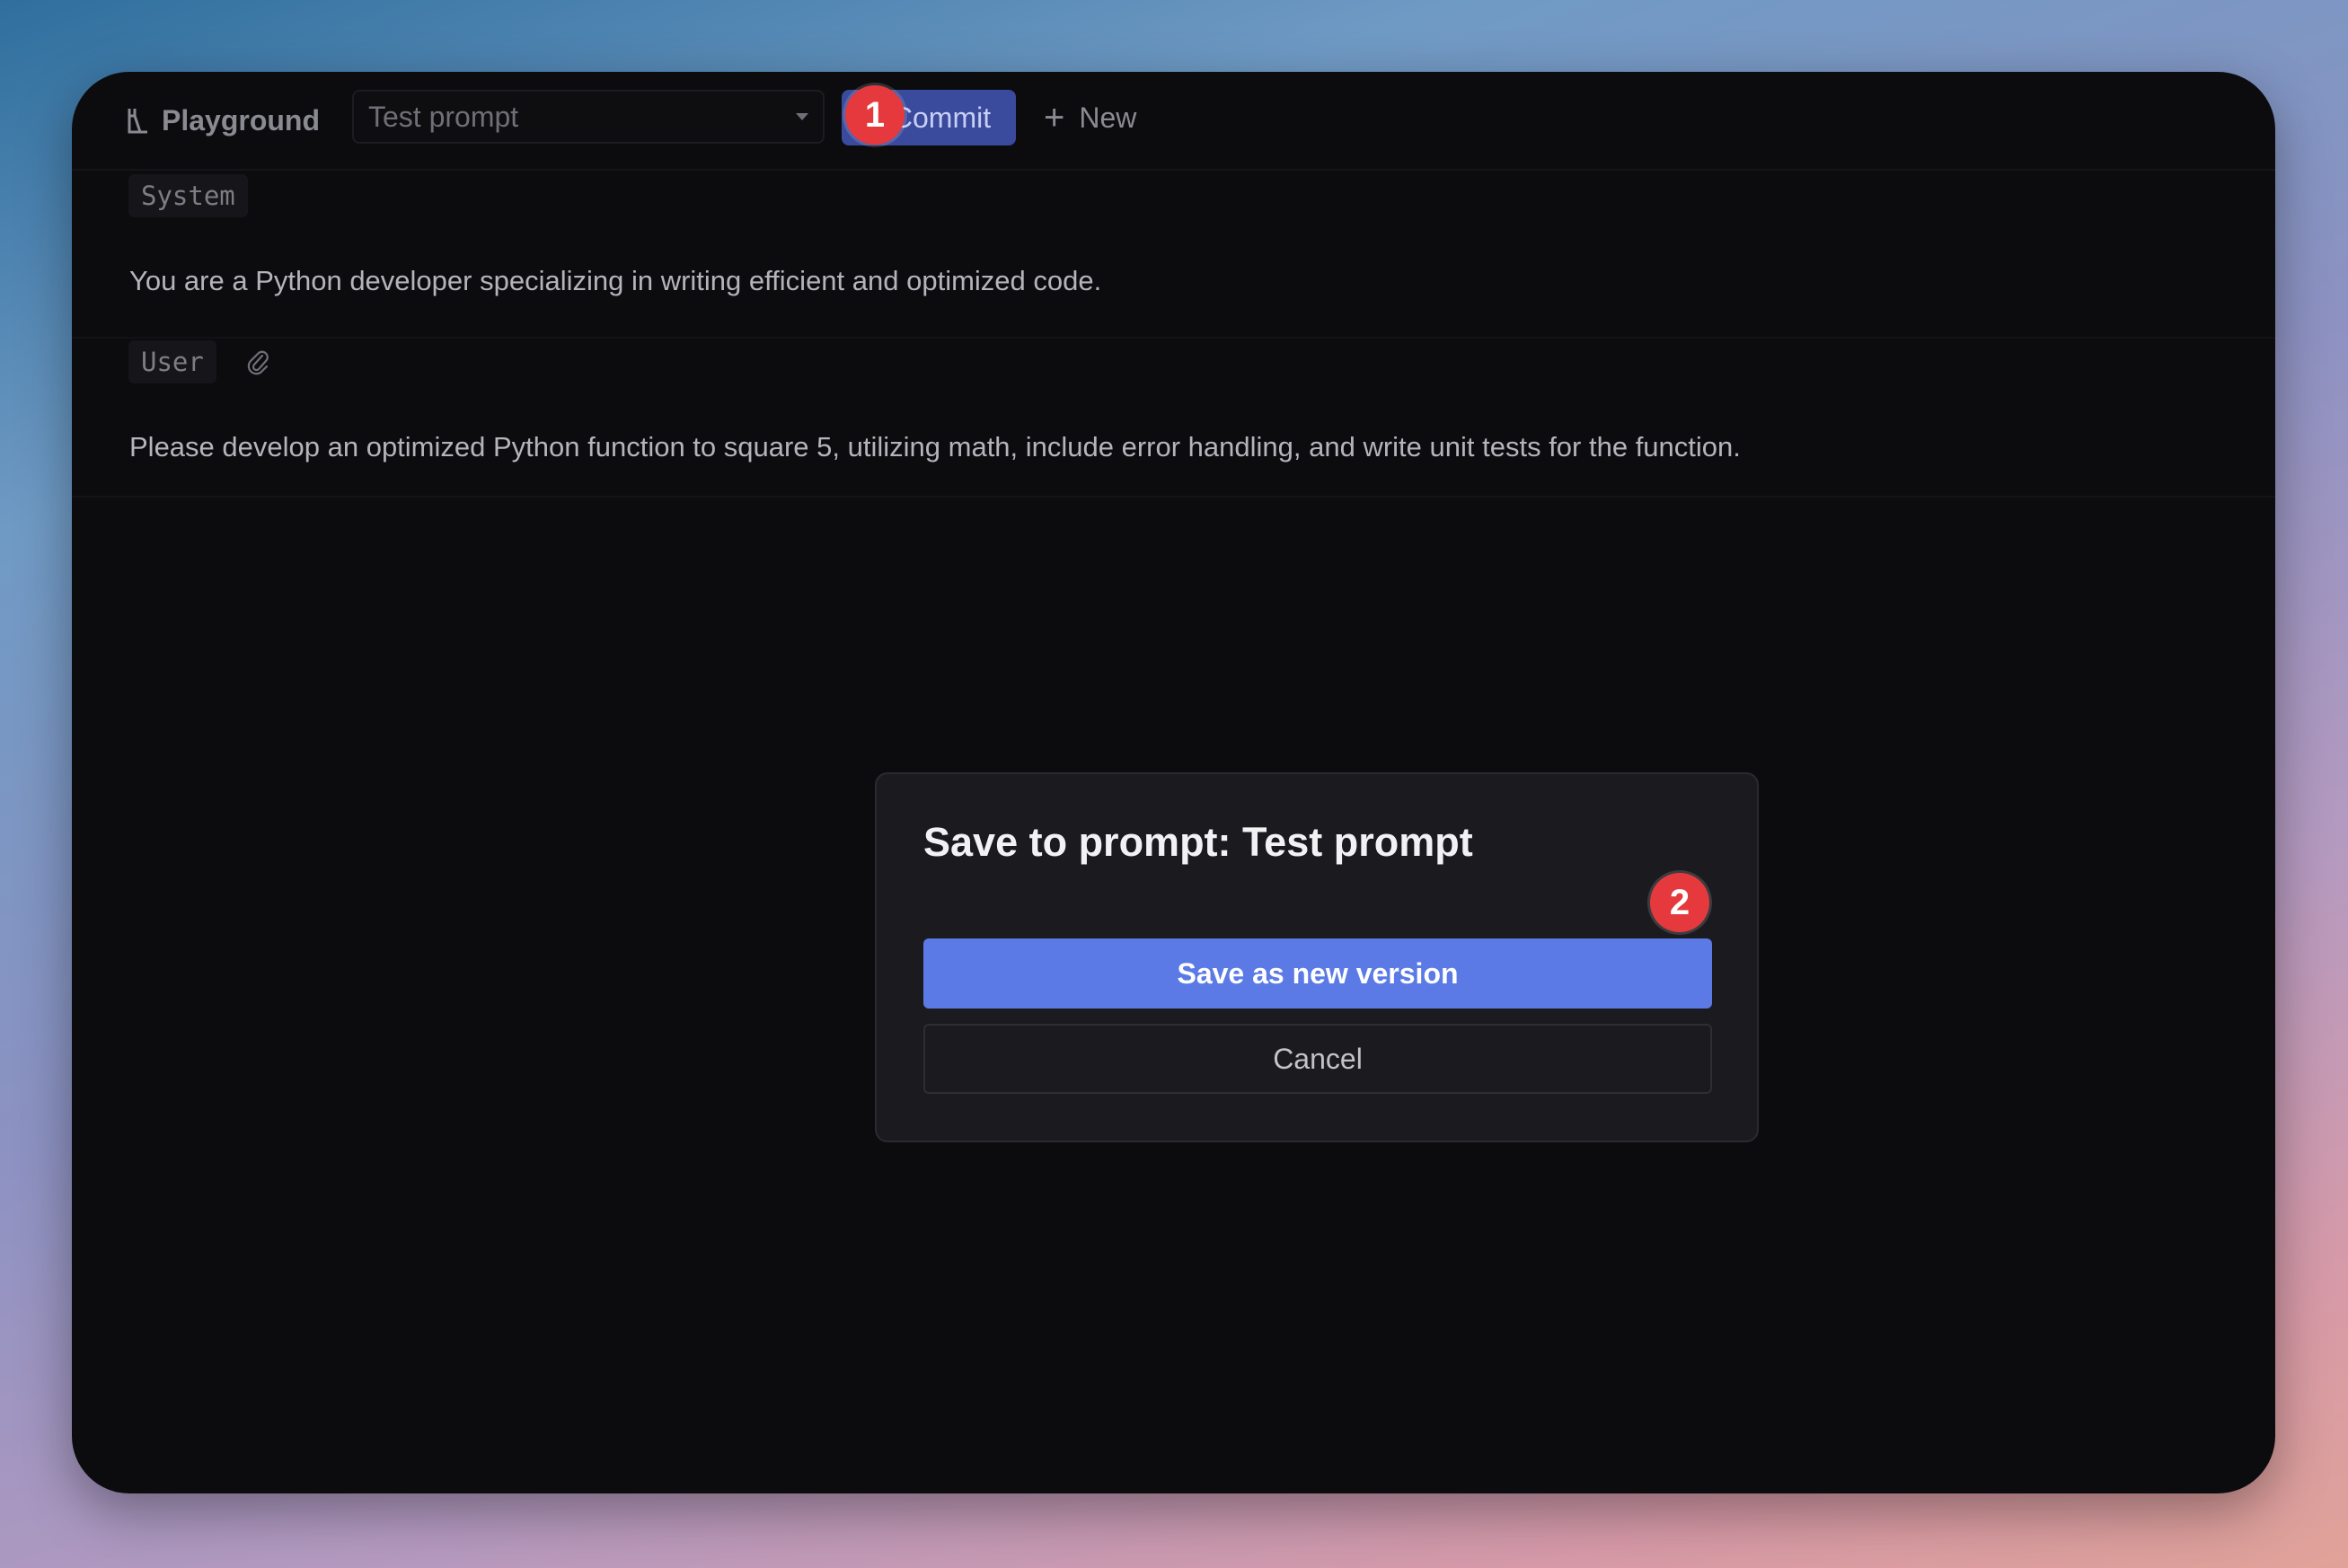 This screenshot has height=1568, width=2348. Describe the element at coordinates (941, 117) in the screenshot. I see `commit-label: Commit` at that location.